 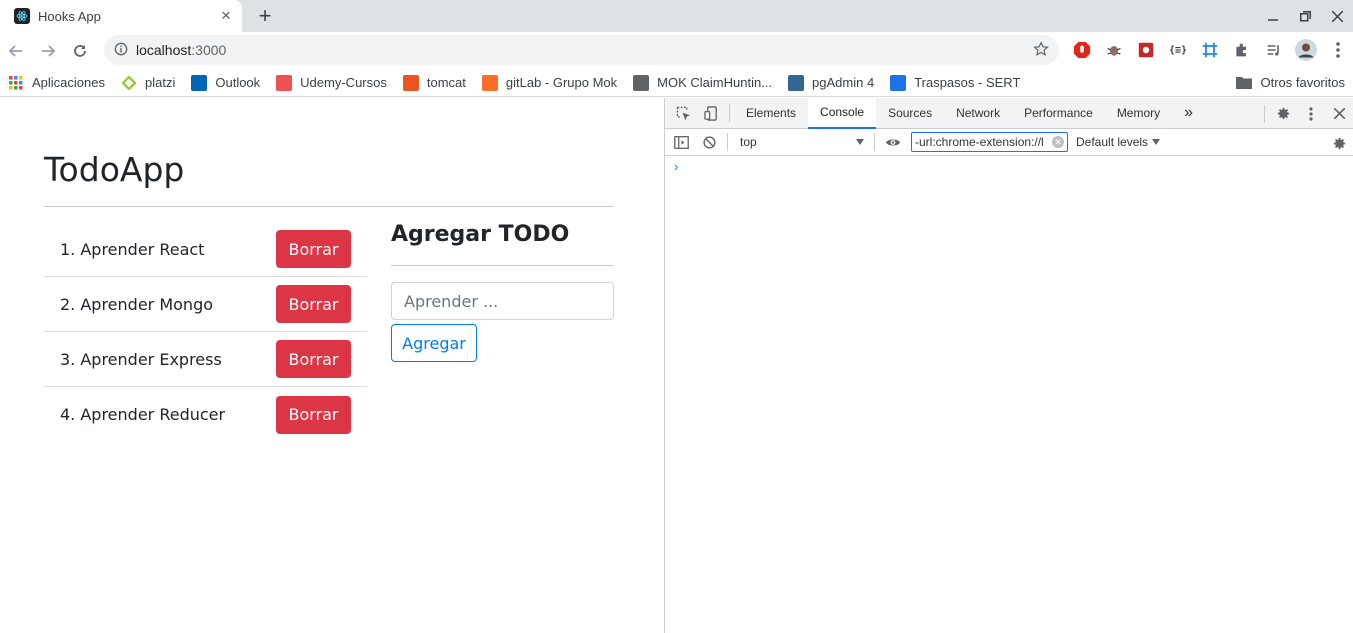 I want to click on bookmark-label: gitLab - Grupo Mok, so click(x=561, y=82).